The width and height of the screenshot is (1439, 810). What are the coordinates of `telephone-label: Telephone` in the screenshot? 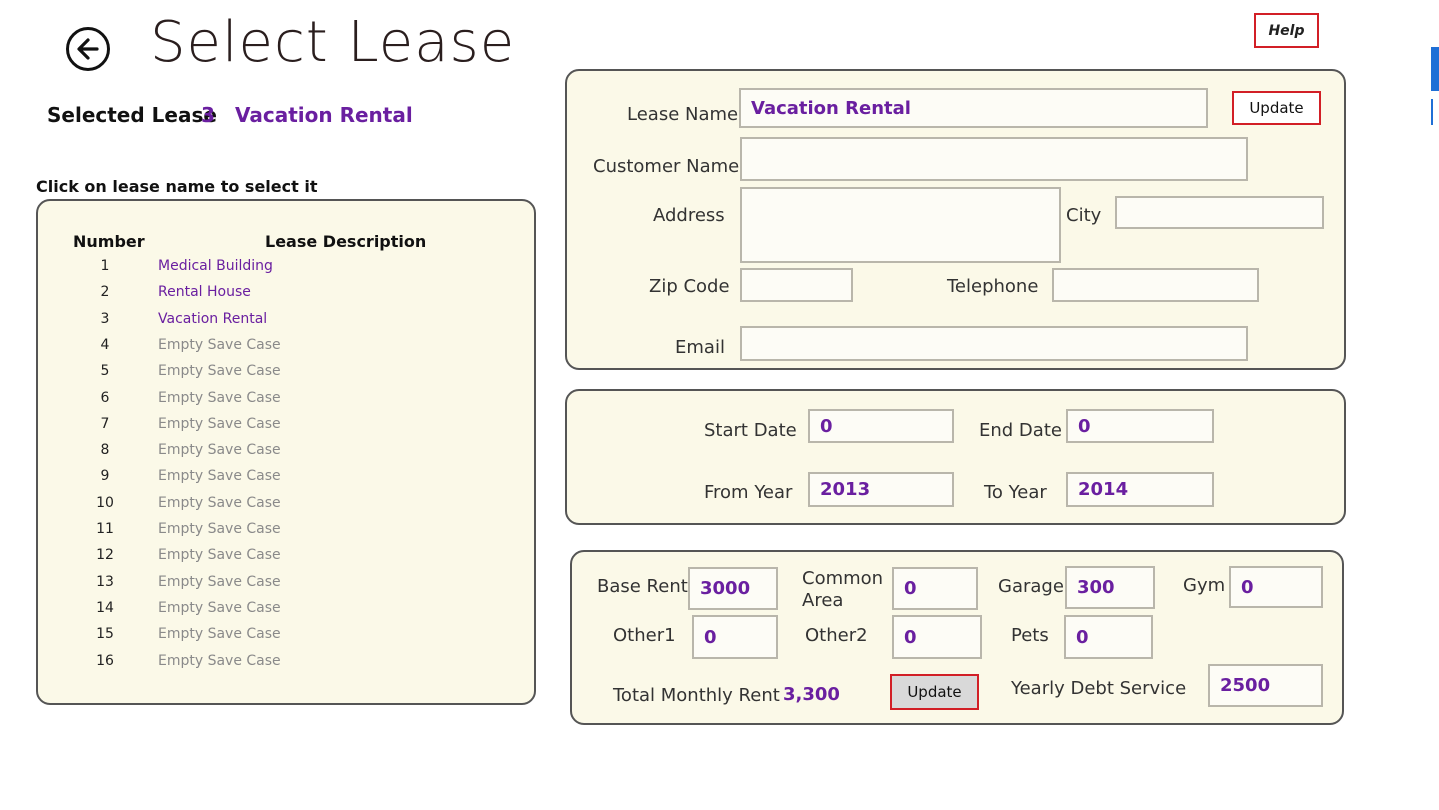 It's located at (993, 286).